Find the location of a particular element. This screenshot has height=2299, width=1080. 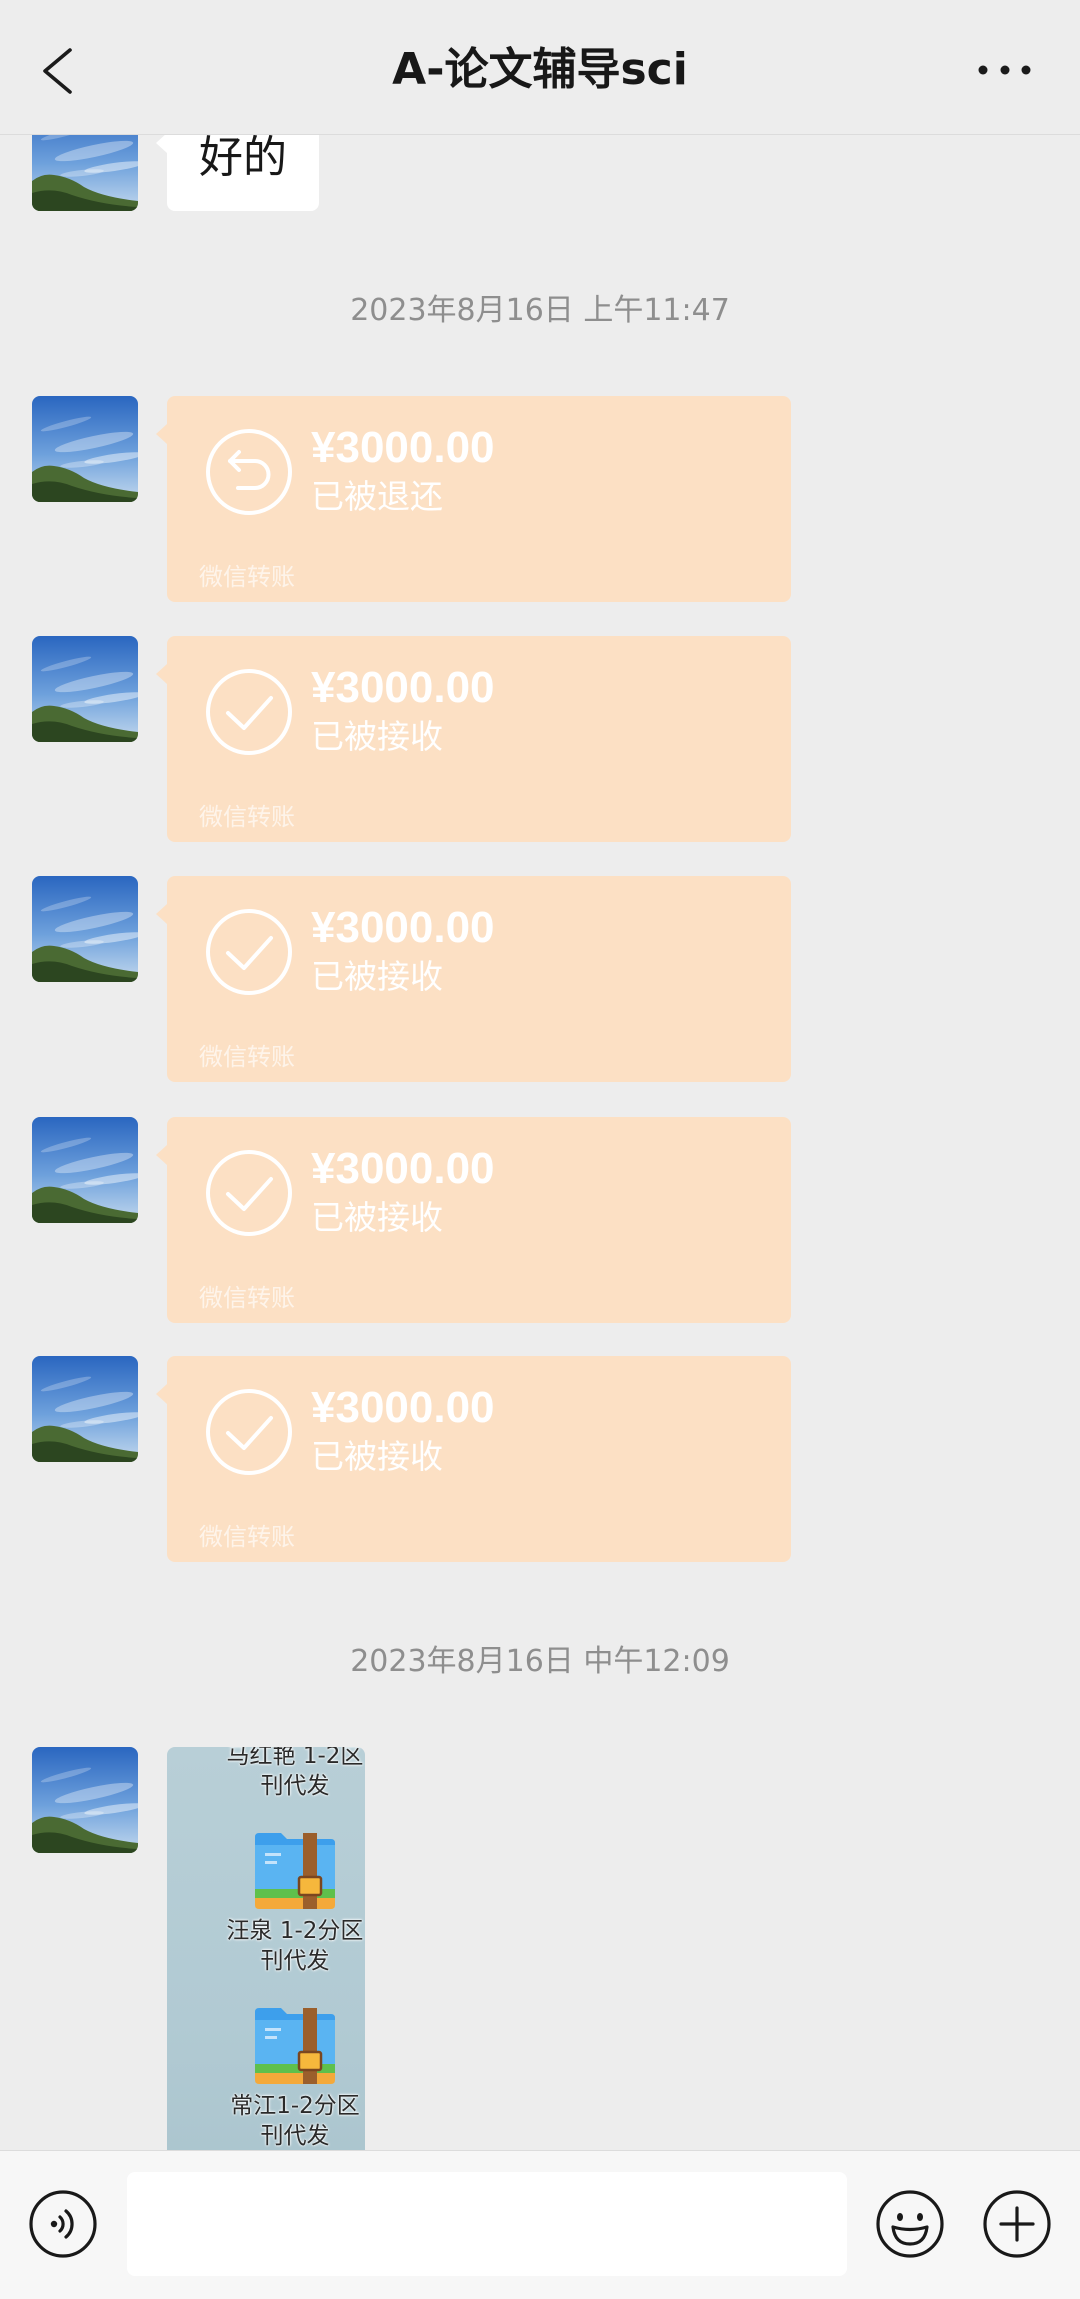

file-name-label: 常江1-2分区 刊代发 is located at coordinates (295, 2121).